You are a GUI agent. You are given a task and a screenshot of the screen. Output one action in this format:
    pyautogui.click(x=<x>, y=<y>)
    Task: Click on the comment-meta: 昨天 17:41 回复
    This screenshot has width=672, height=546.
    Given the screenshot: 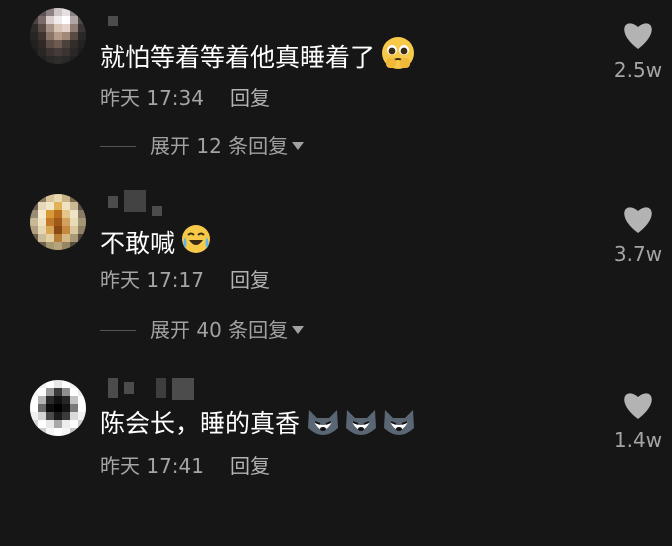 What is the action you would take?
    pyautogui.click(x=185, y=466)
    